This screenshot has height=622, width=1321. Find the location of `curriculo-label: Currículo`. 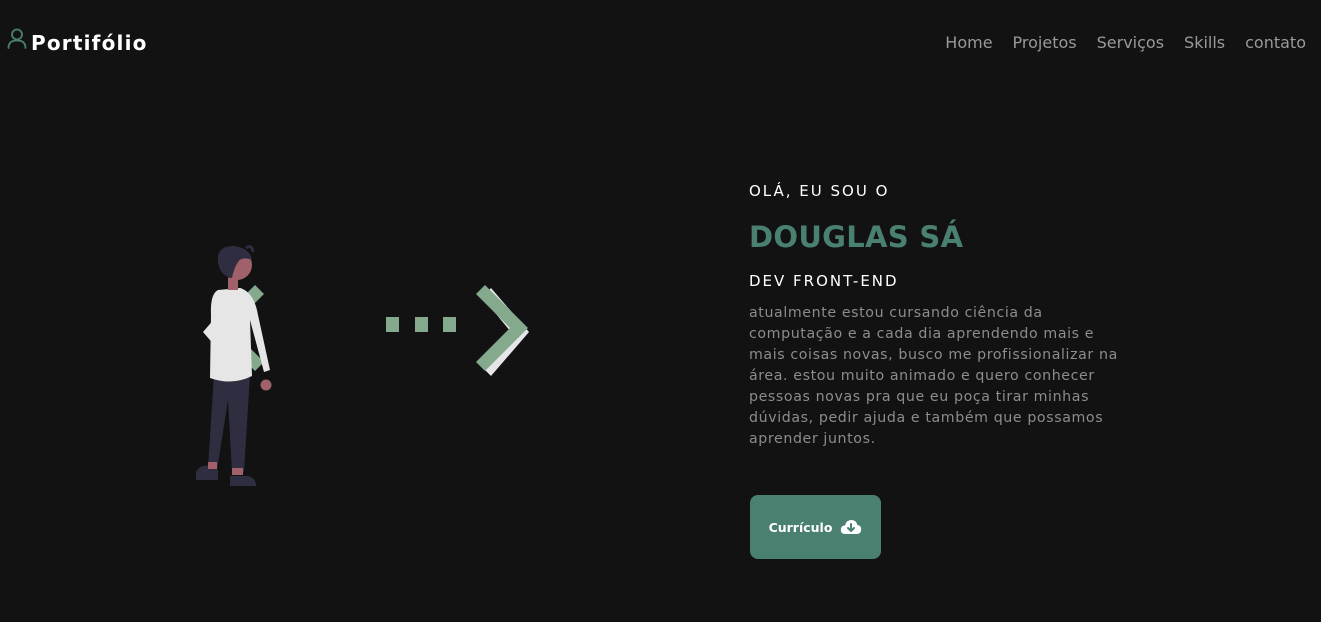

curriculo-label: Currículo is located at coordinates (800, 527).